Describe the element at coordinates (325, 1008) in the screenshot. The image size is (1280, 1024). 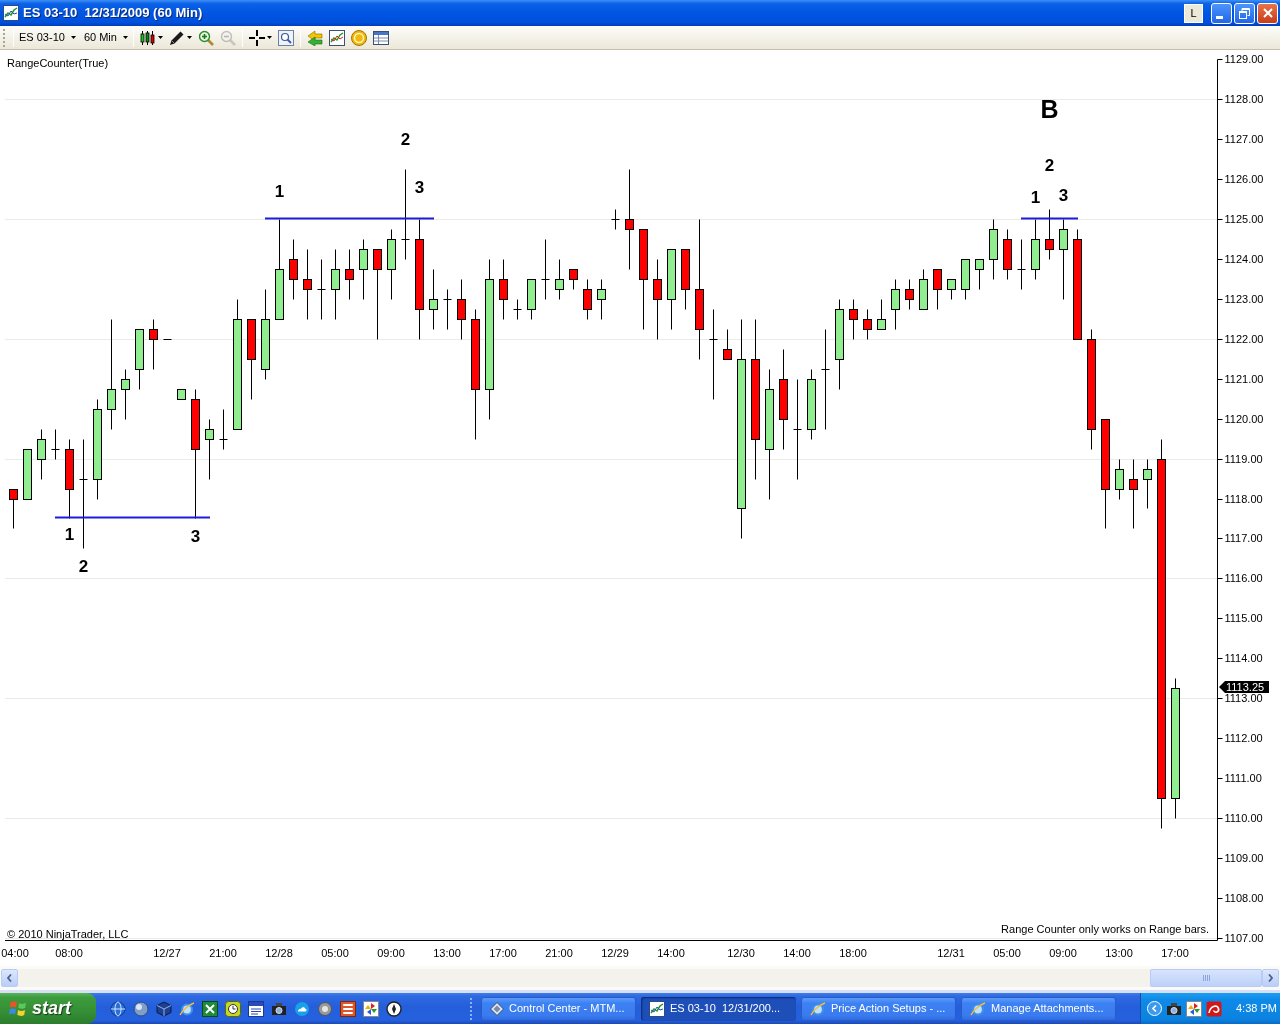
I see `ring-icon` at that location.